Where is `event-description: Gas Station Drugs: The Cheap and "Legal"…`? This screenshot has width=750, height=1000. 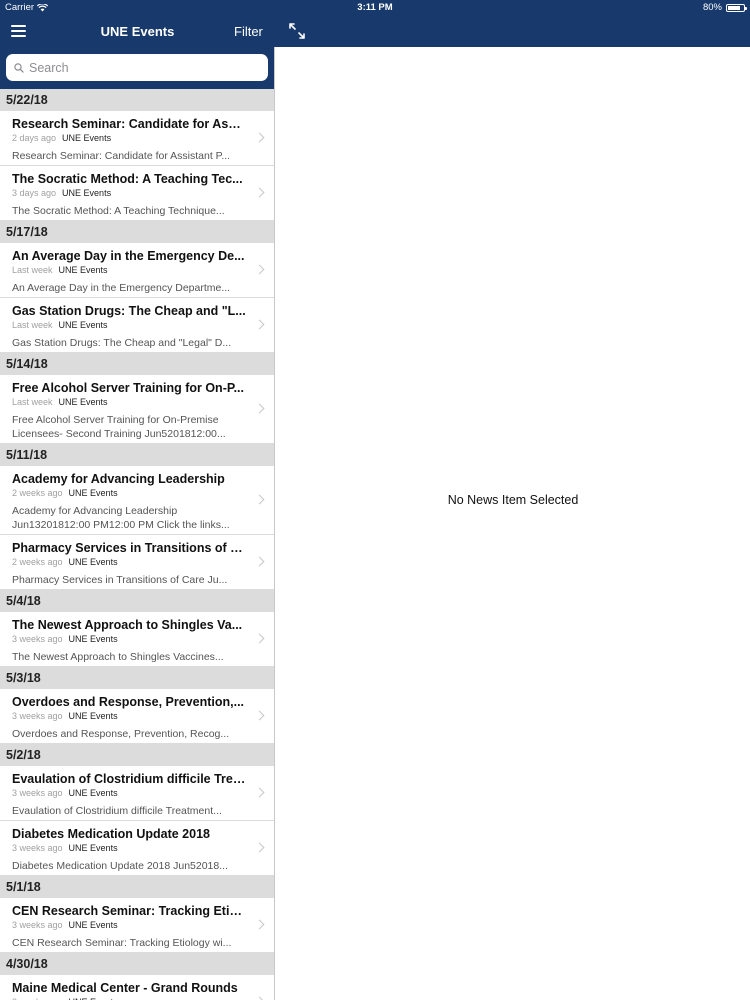 event-description: Gas Station Drugs: The Cheap and "Legal"… is located at coordinates (122, 343).